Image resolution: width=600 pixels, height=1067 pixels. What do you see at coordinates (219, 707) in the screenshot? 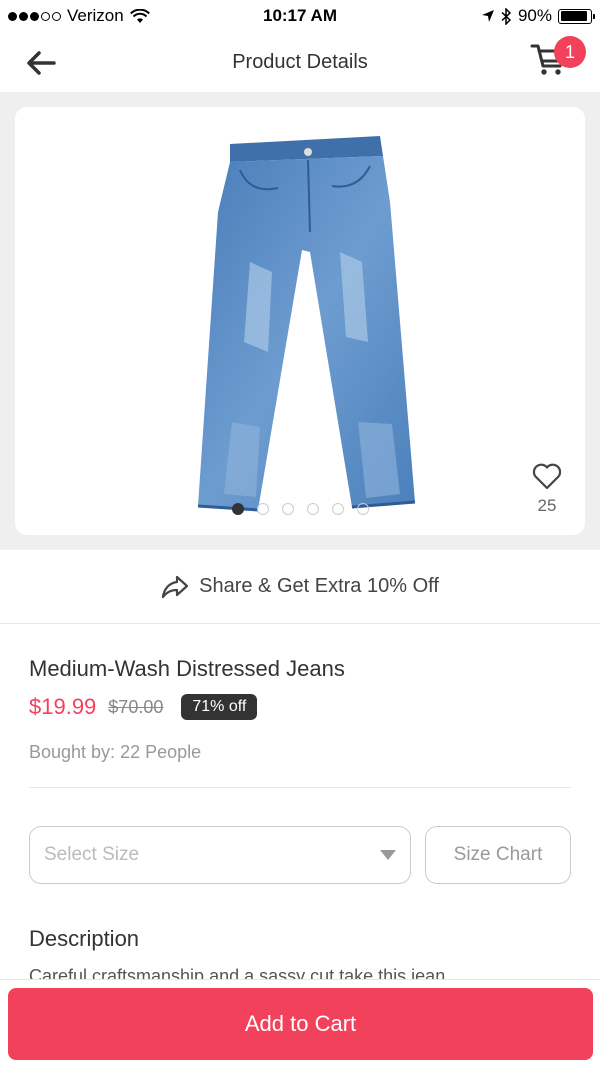
I see `discount-badge: 71% off` at bounding box center [219, 707].